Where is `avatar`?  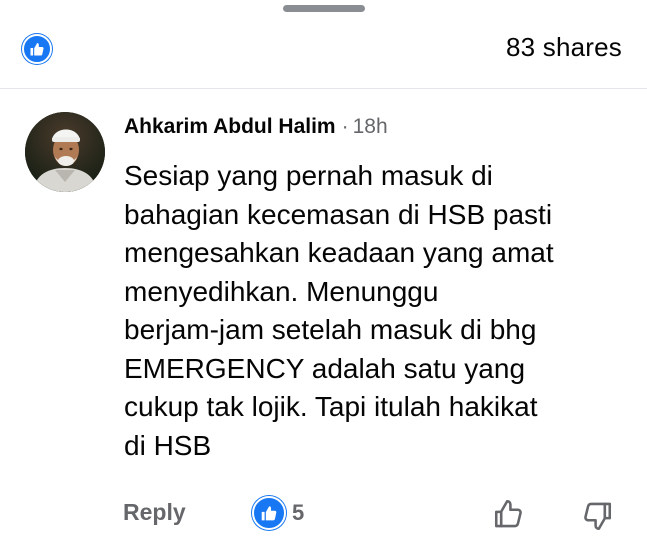 avatar is located at coordinates (65, 152).